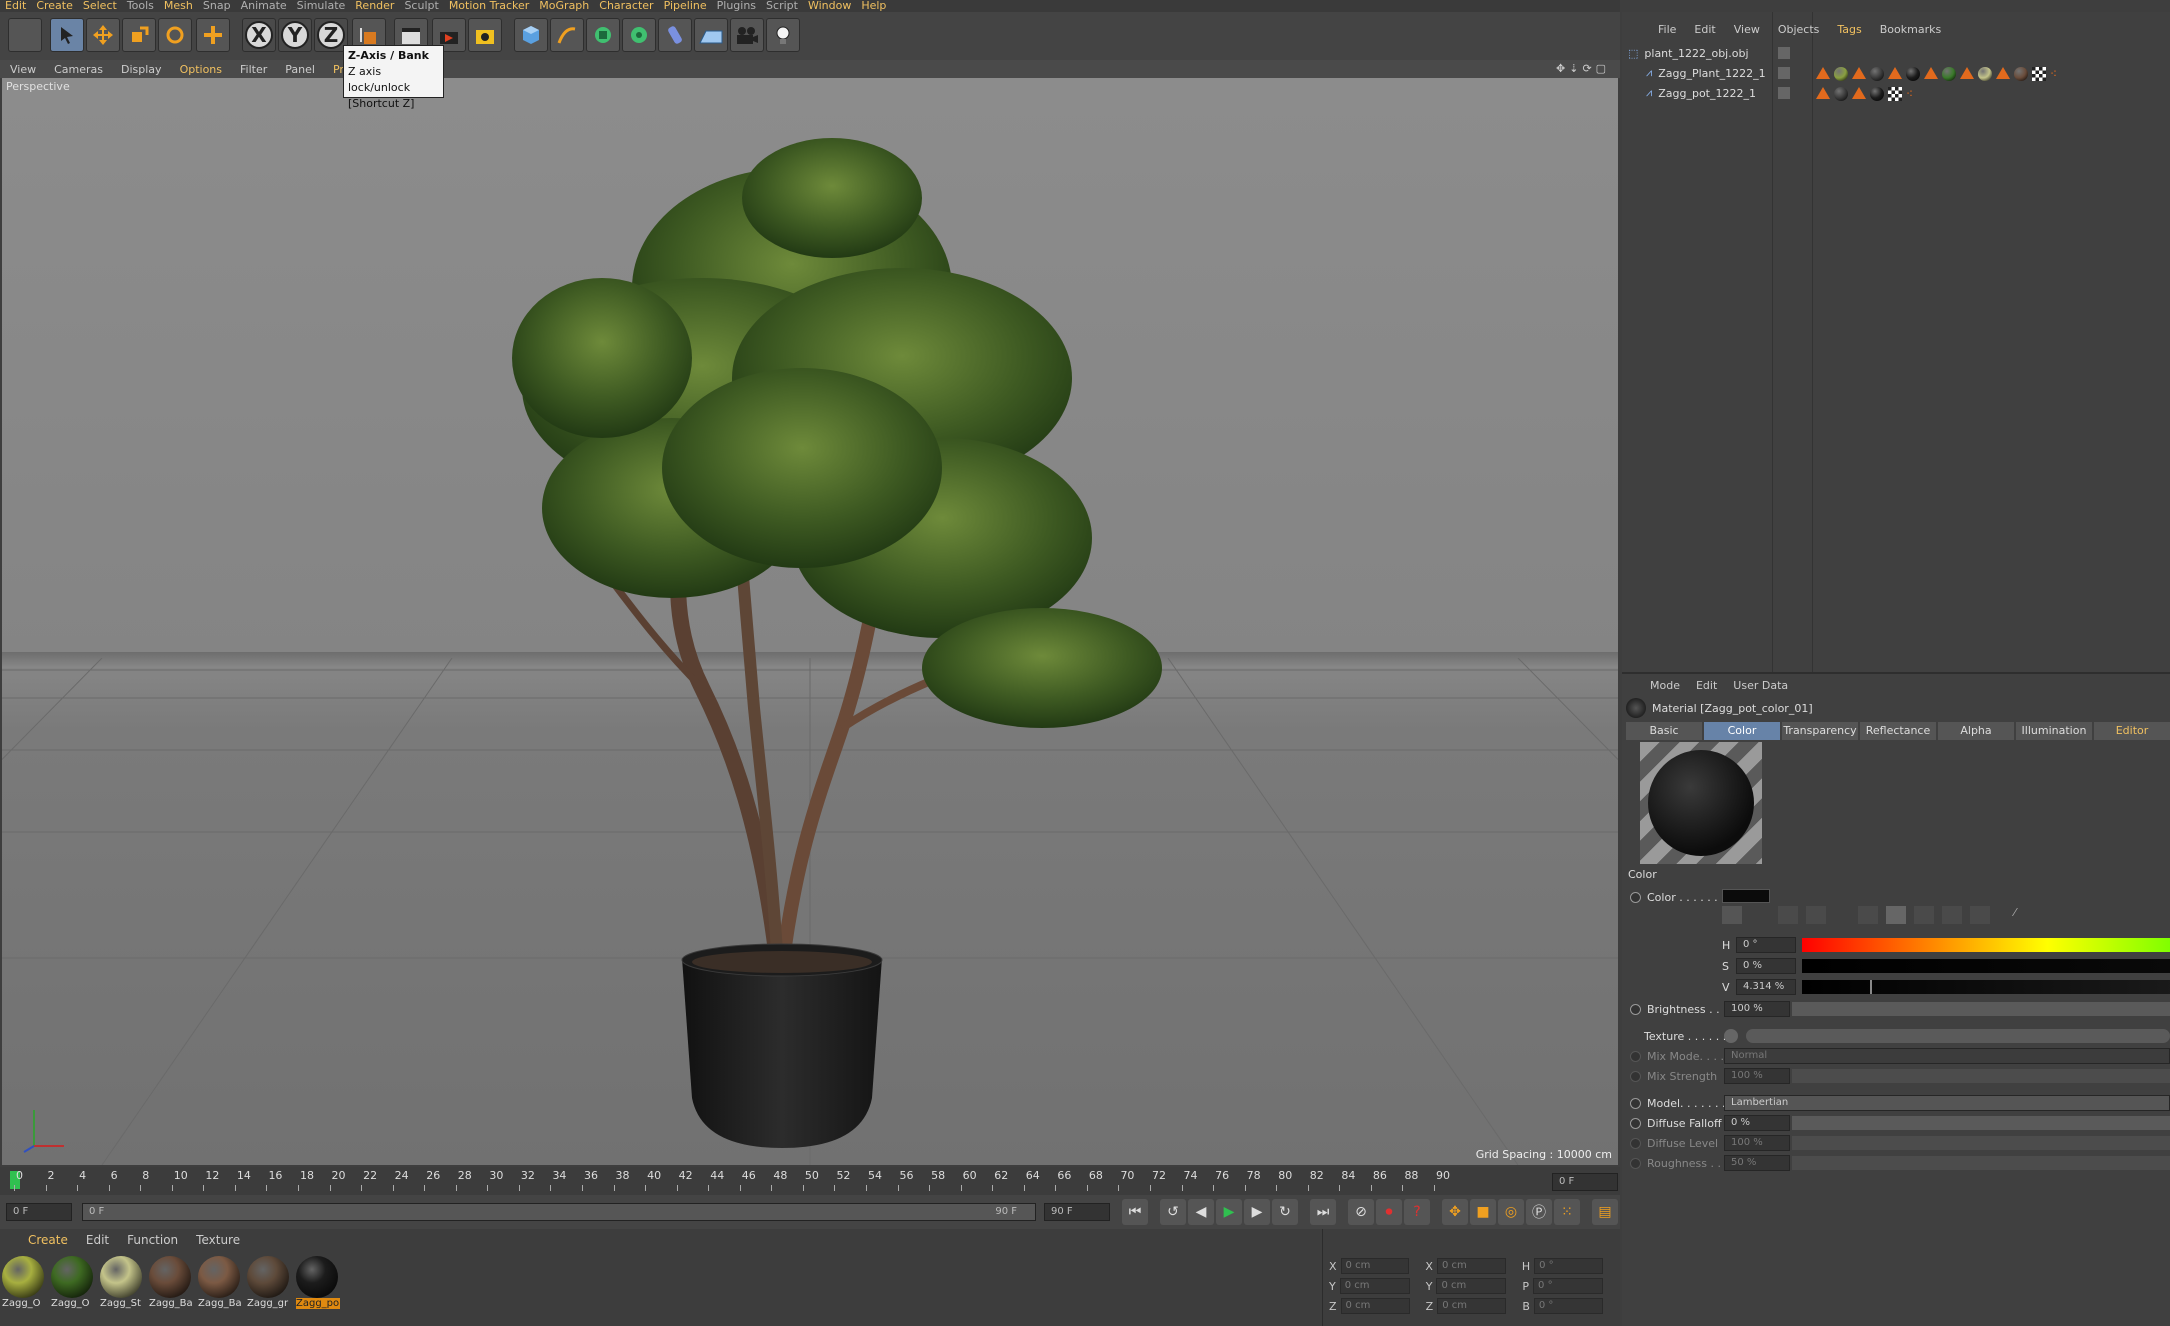 The height and width of the screenshot is (1326, 2170). Describe the element at coordinates (1896, 915) in the screenshot. I see `hsv-mode-icon` at that location.